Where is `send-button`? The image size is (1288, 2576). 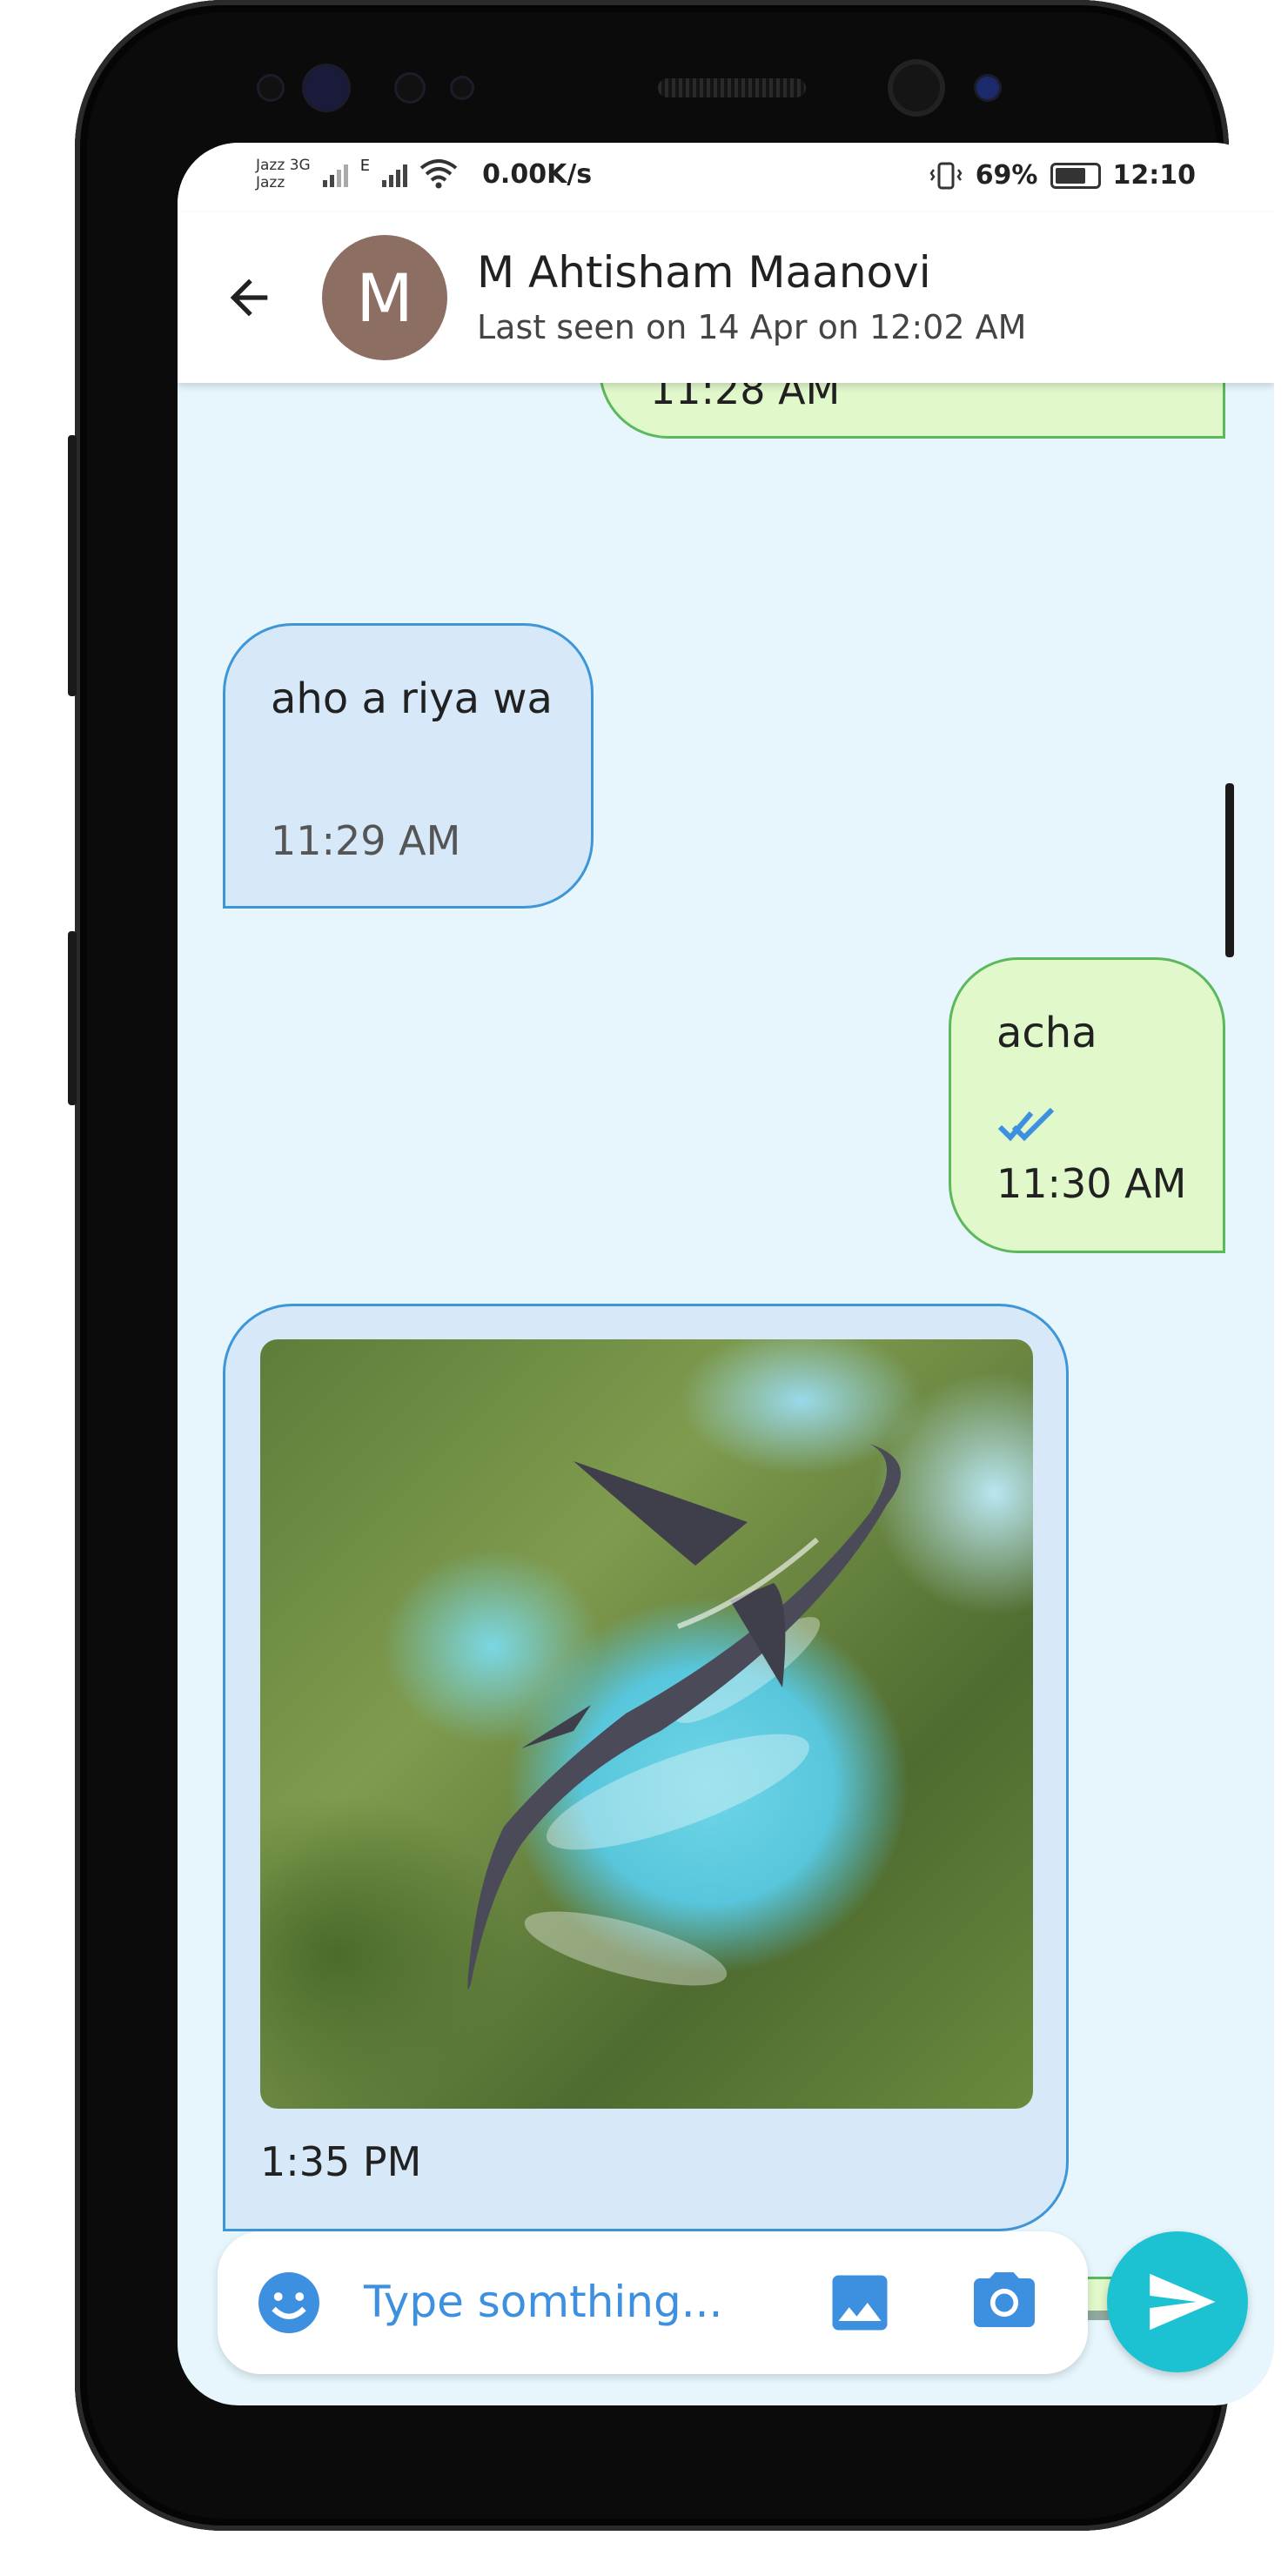
send-button is located at coordinates (1178, 2301).